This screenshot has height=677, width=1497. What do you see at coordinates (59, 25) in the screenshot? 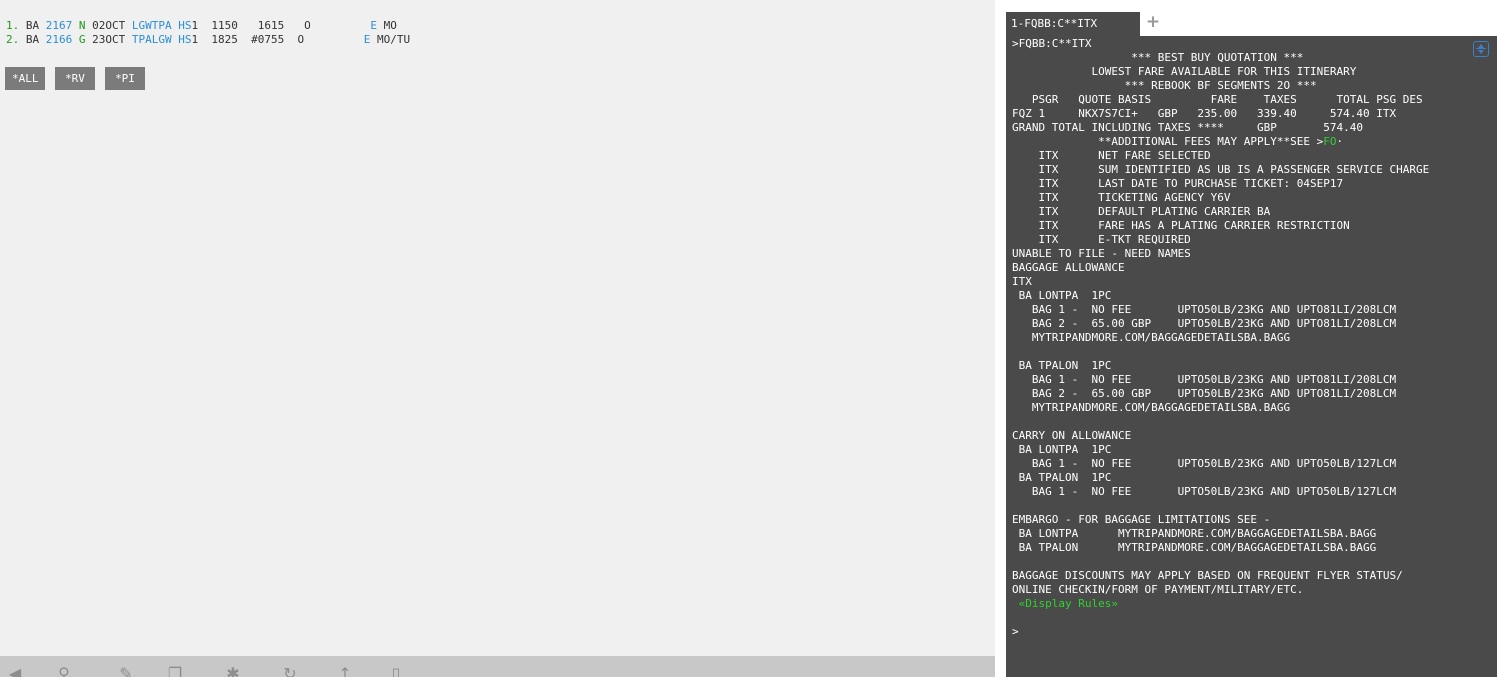
I see `segment-flight: 2167` at bounding box center [59, 25].